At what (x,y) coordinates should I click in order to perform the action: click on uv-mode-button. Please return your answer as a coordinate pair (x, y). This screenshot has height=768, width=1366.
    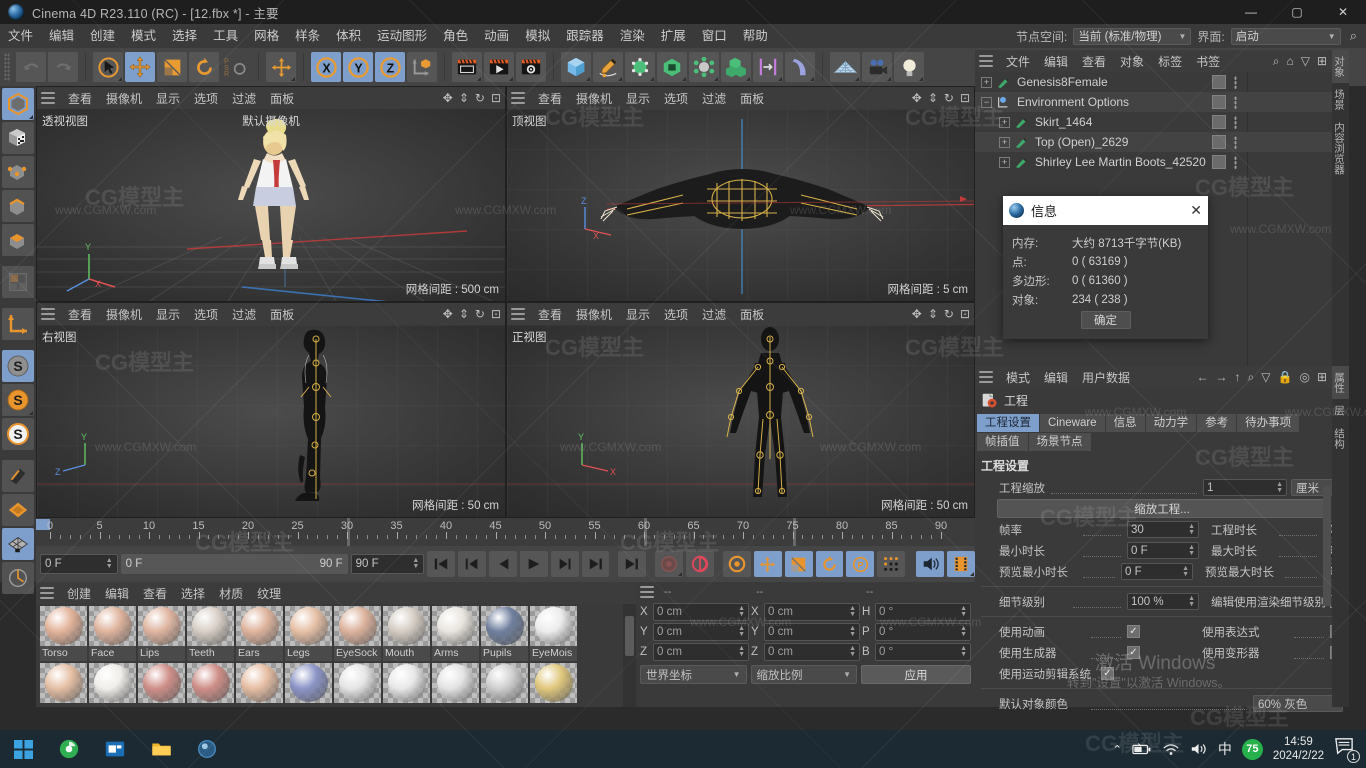
    Looking at the image, I should click on (18, 282).